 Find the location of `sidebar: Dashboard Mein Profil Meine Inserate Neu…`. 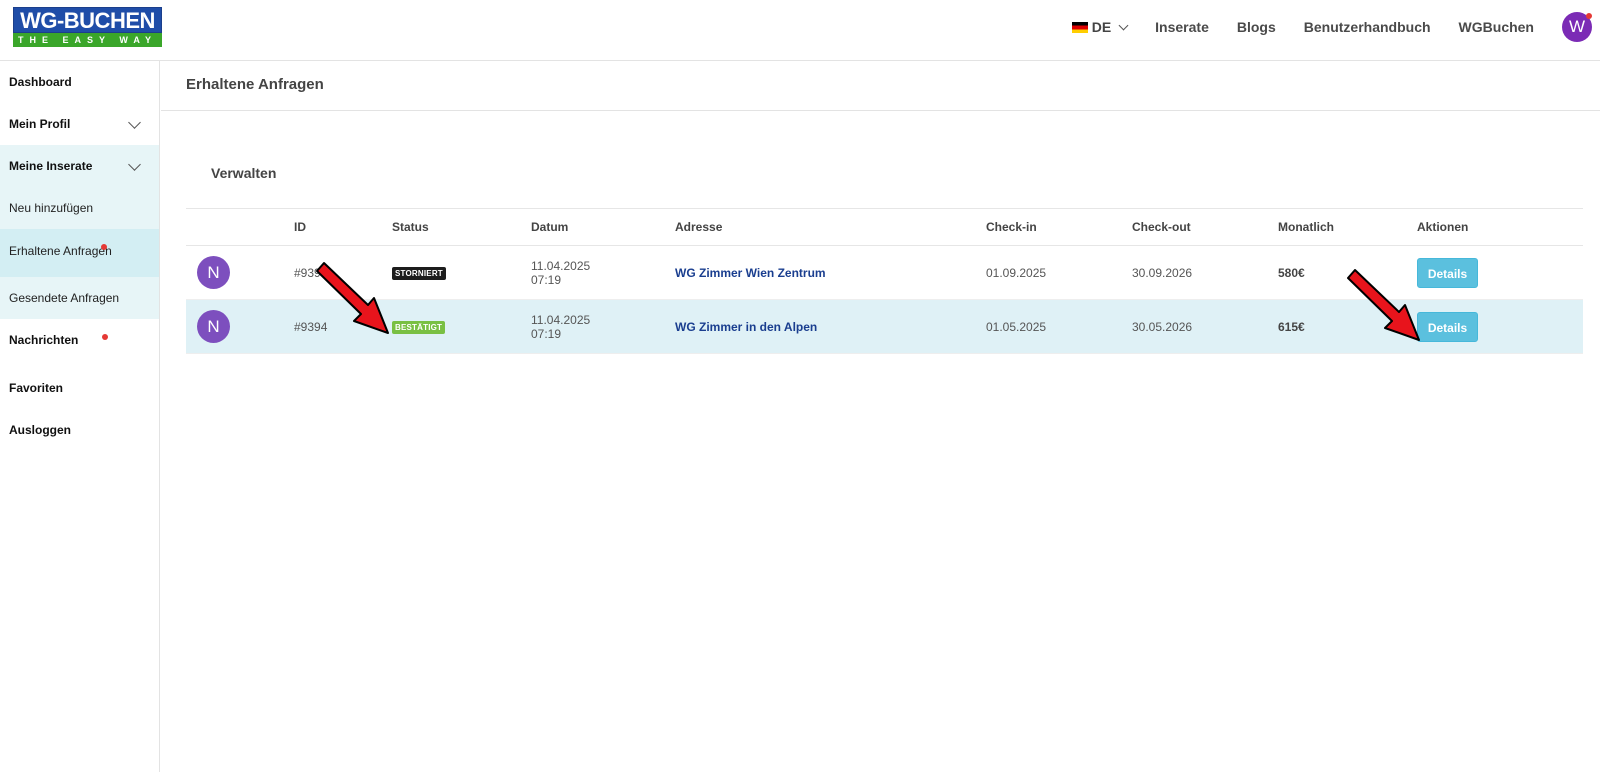

sidebar: Dashboard Mein Profil Meine Inserate Neu… is located at coordinates (80, 416).